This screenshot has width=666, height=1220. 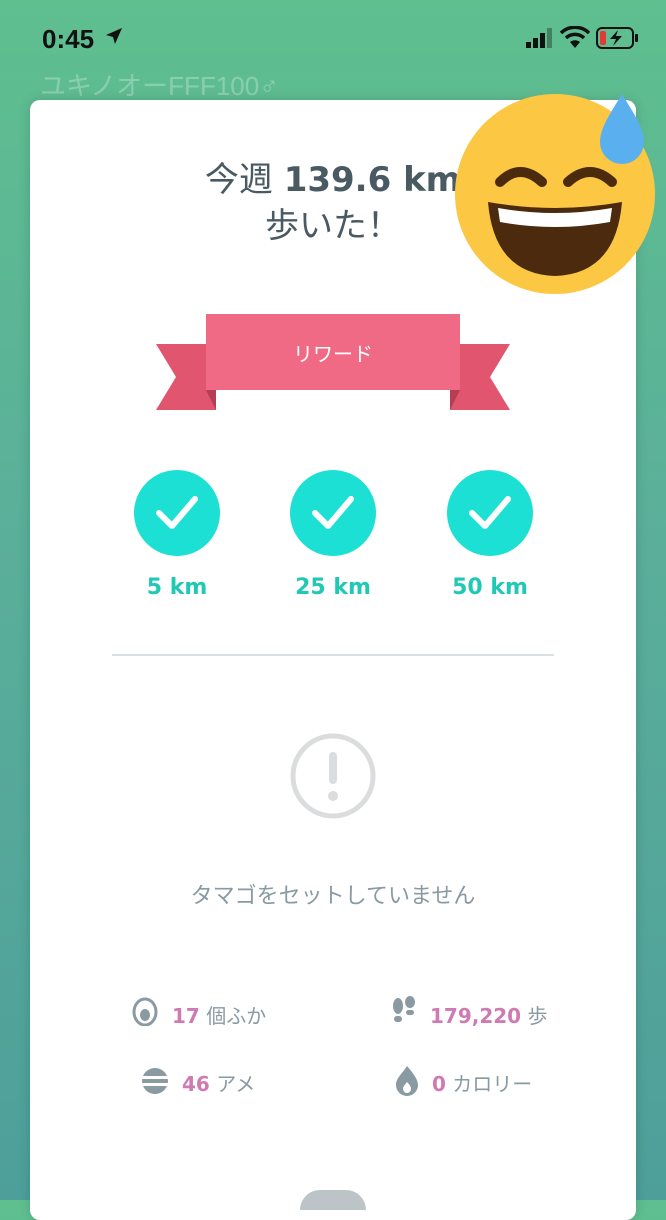 What do you see at coordinates (145, 1011) in the screenshot?
I see `egg-icon` at bounding box center [145, 1011].